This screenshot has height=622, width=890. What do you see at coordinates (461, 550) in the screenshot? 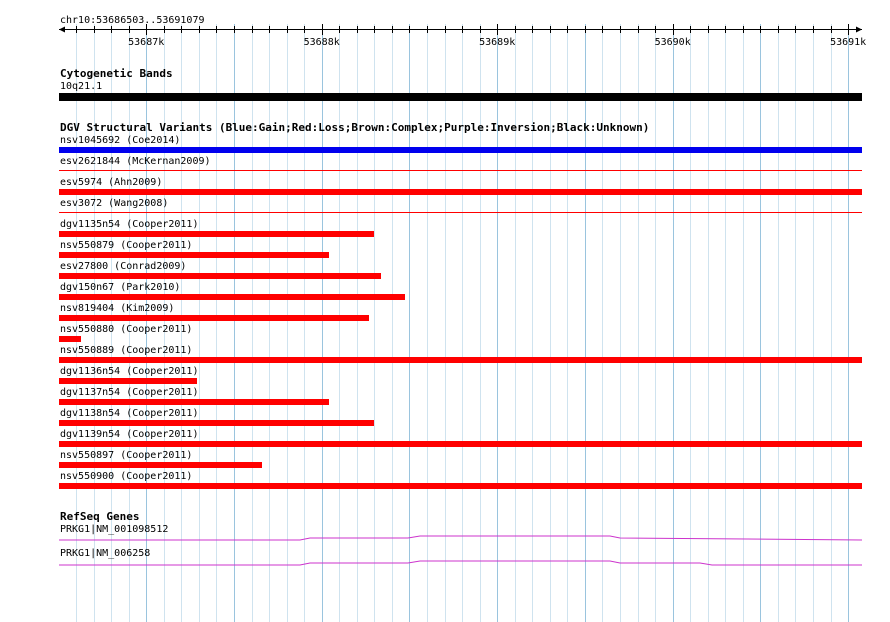
I see `refseq-genes` at bounding box center [461, 550].